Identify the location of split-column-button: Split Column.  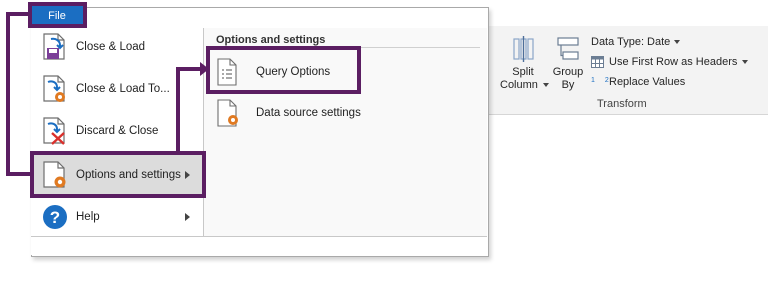
(524, 64).